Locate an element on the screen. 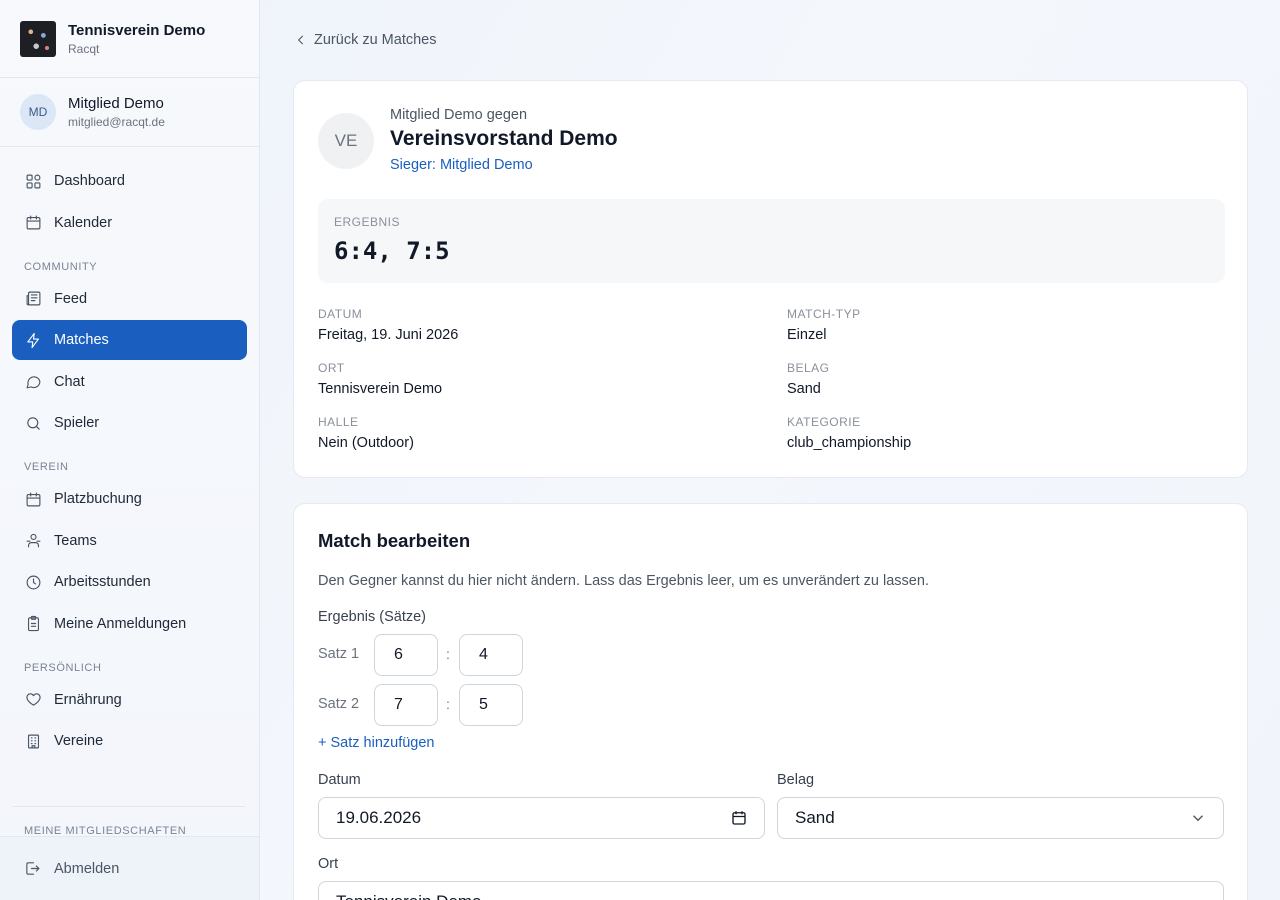 The width and height of the screenshot is (1280, 900). club-subtitle: Racqt is located at coordinates (84, 48).